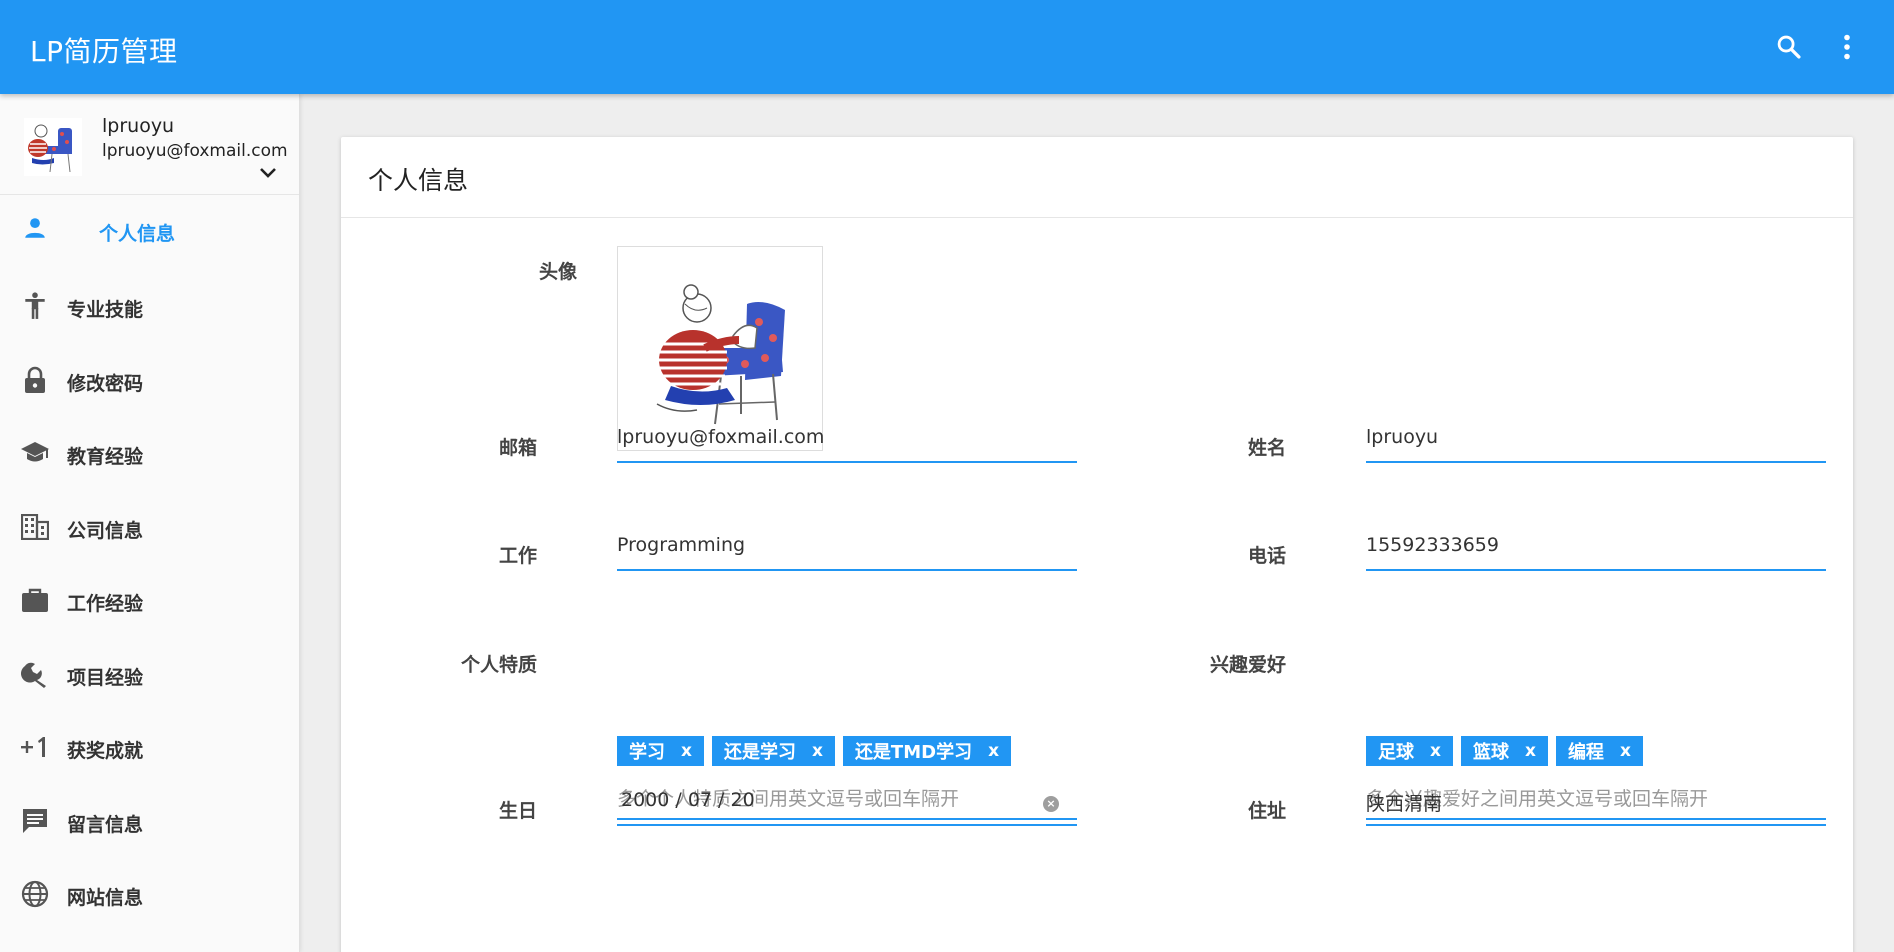 The width and height of the screenshot is (1894, 952). What do you see at coordinates (1051, 804) in the screenshot?
I see `clear-date-button: ×` at bounding box center [1051, 804].